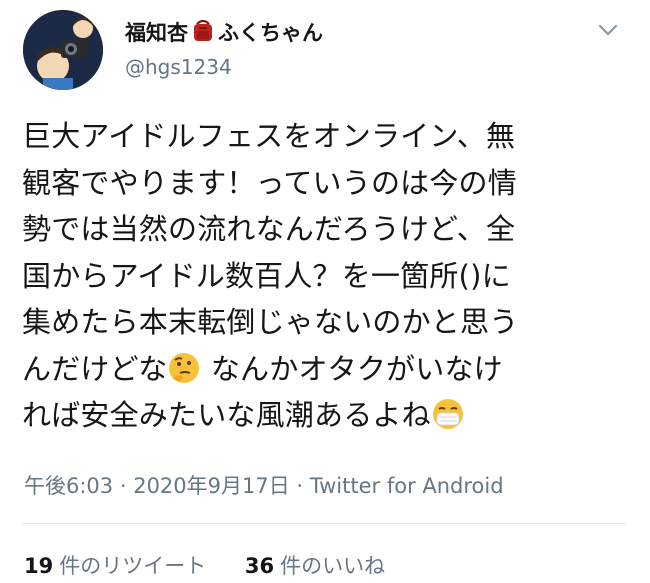 This screenshot has width=650, height=583. I want to click on tweet-line: 国からアイドル数百人？を一箇所()に, so click(266, 275).